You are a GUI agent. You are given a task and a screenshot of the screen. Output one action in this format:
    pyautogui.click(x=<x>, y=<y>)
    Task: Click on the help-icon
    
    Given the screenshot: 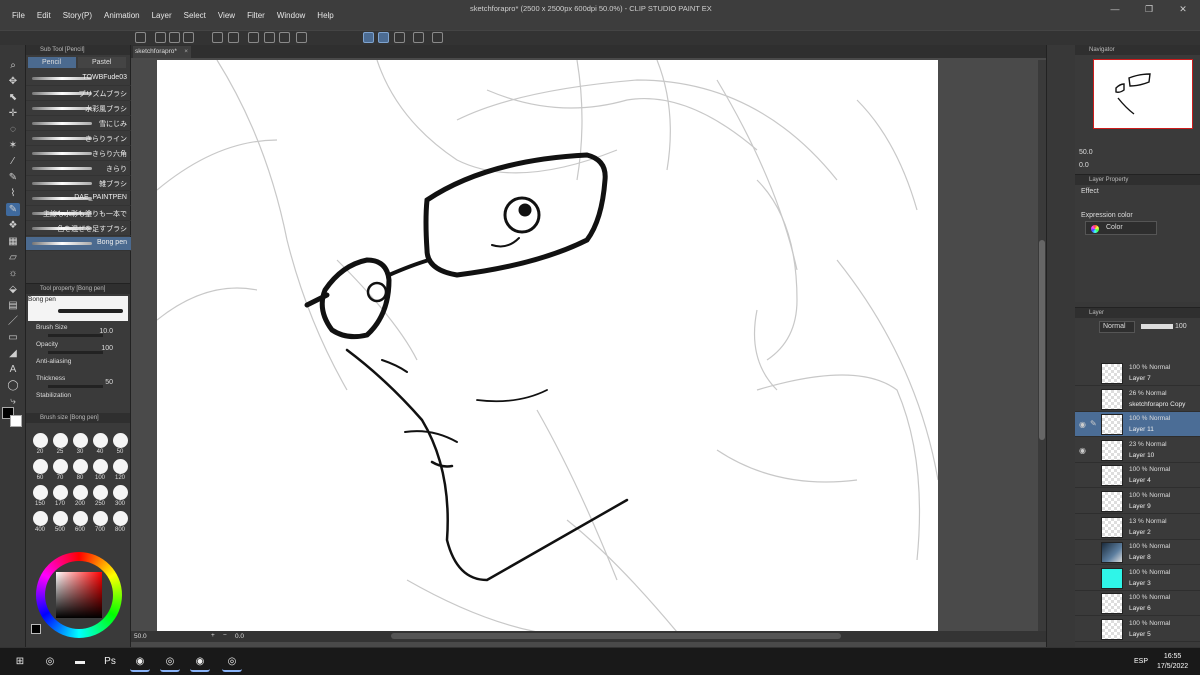 What is the action you would take?
    pyautogui.click(x=437, y=37)
    